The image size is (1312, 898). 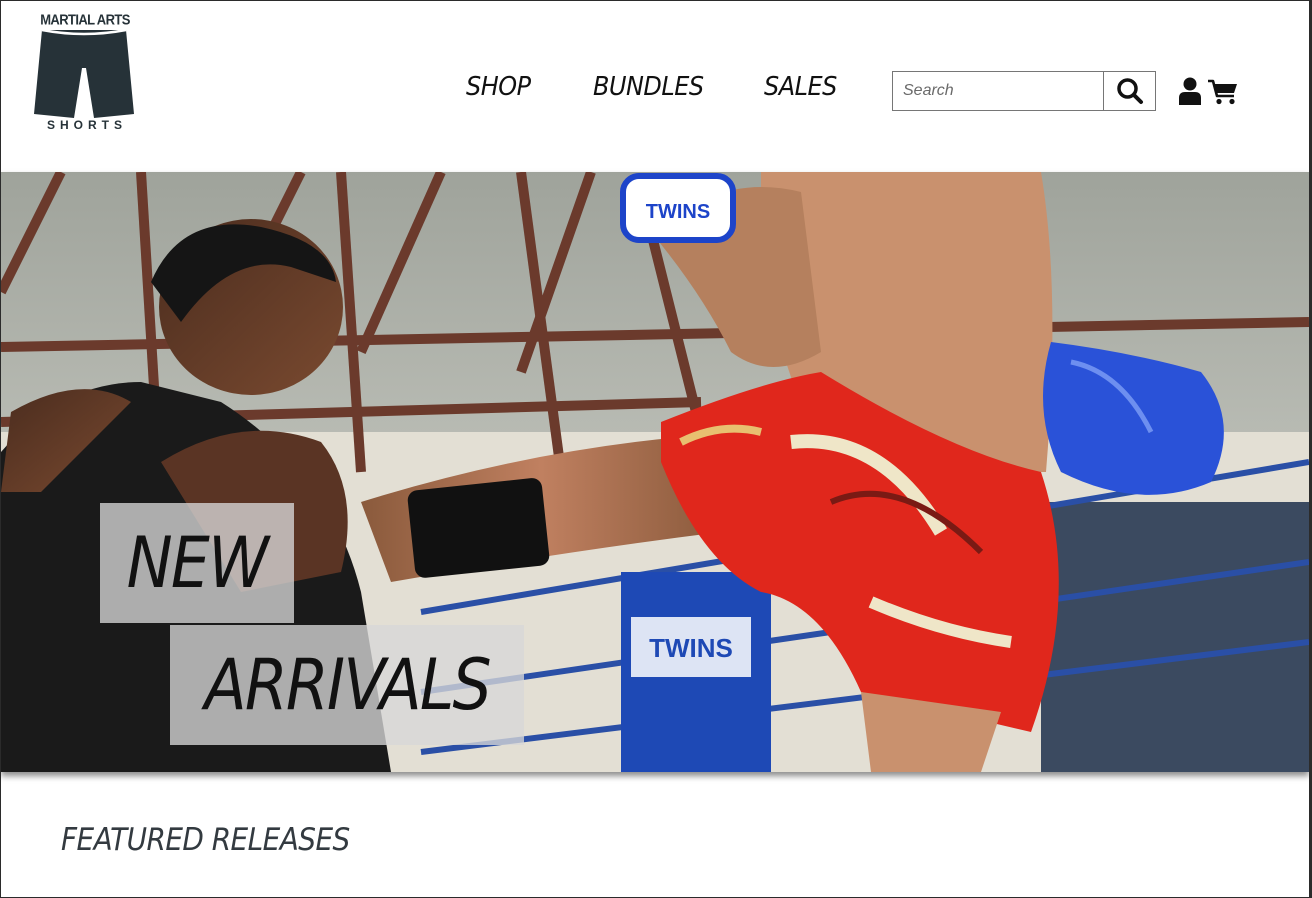 I want to click on nav-bundles: BUNDLES, so click(x=648, y=87).